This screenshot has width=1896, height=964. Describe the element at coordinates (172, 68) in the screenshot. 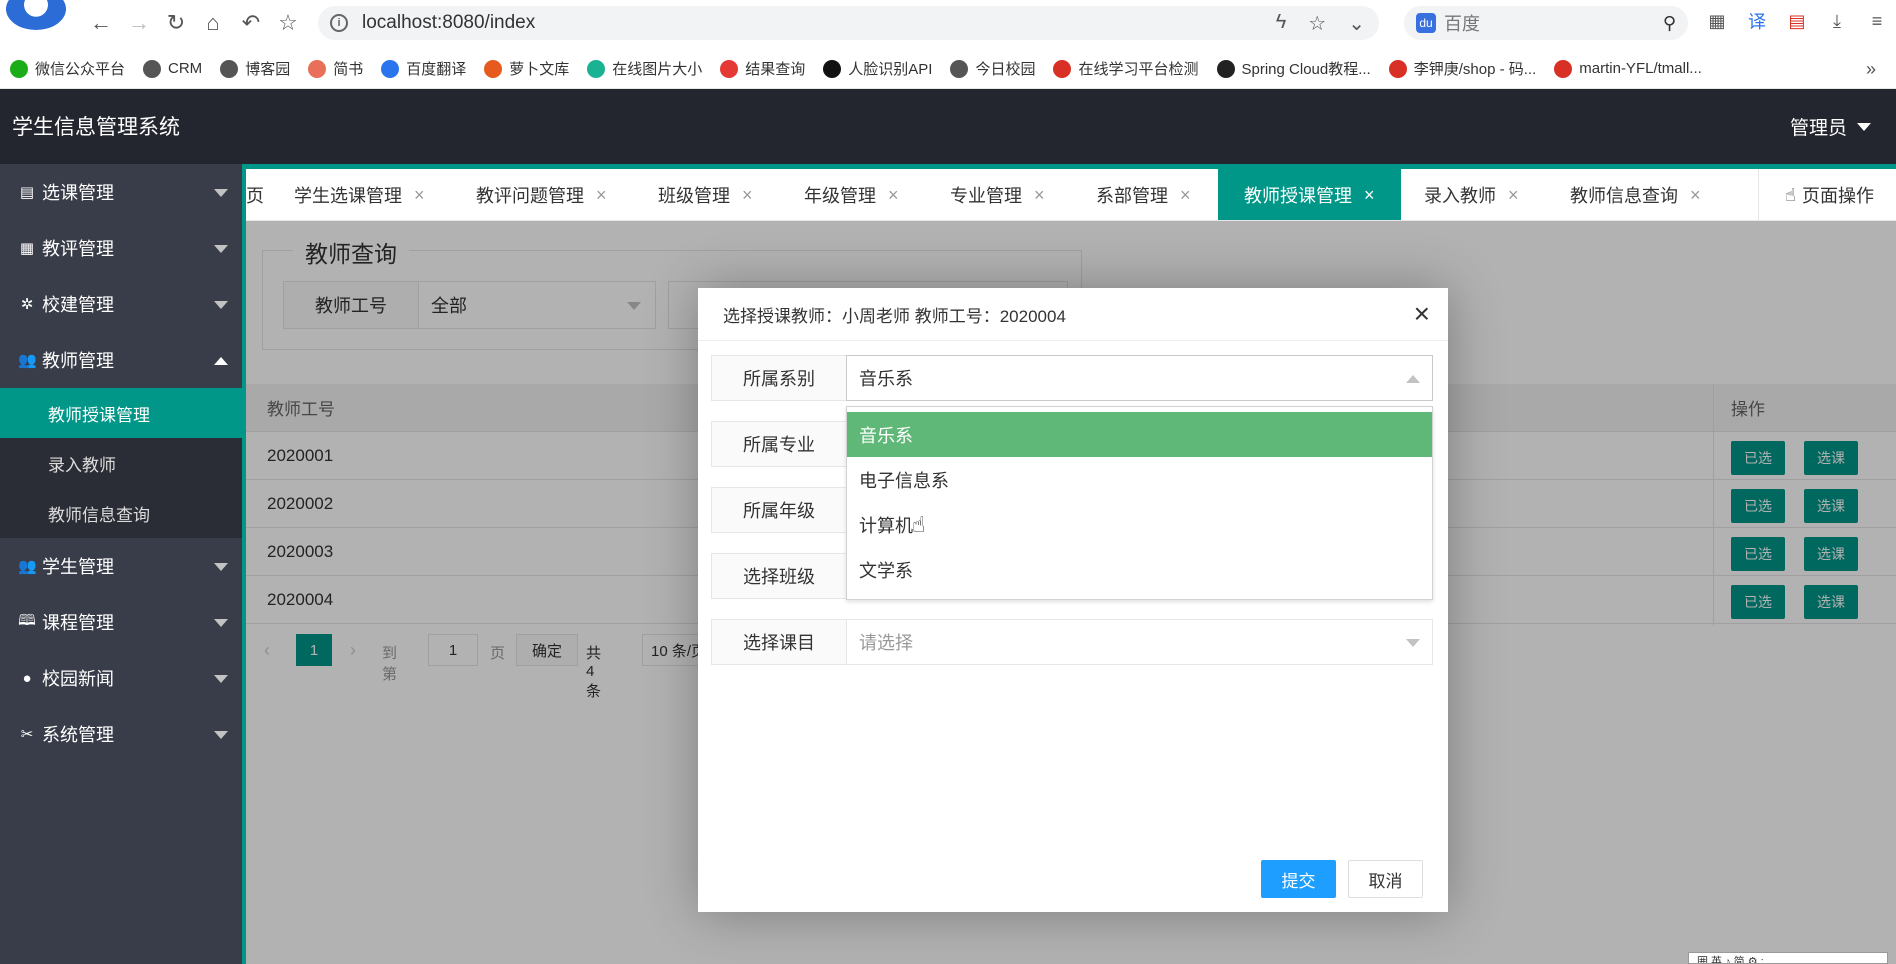

I see `bookmark-item: CRM` at that location.